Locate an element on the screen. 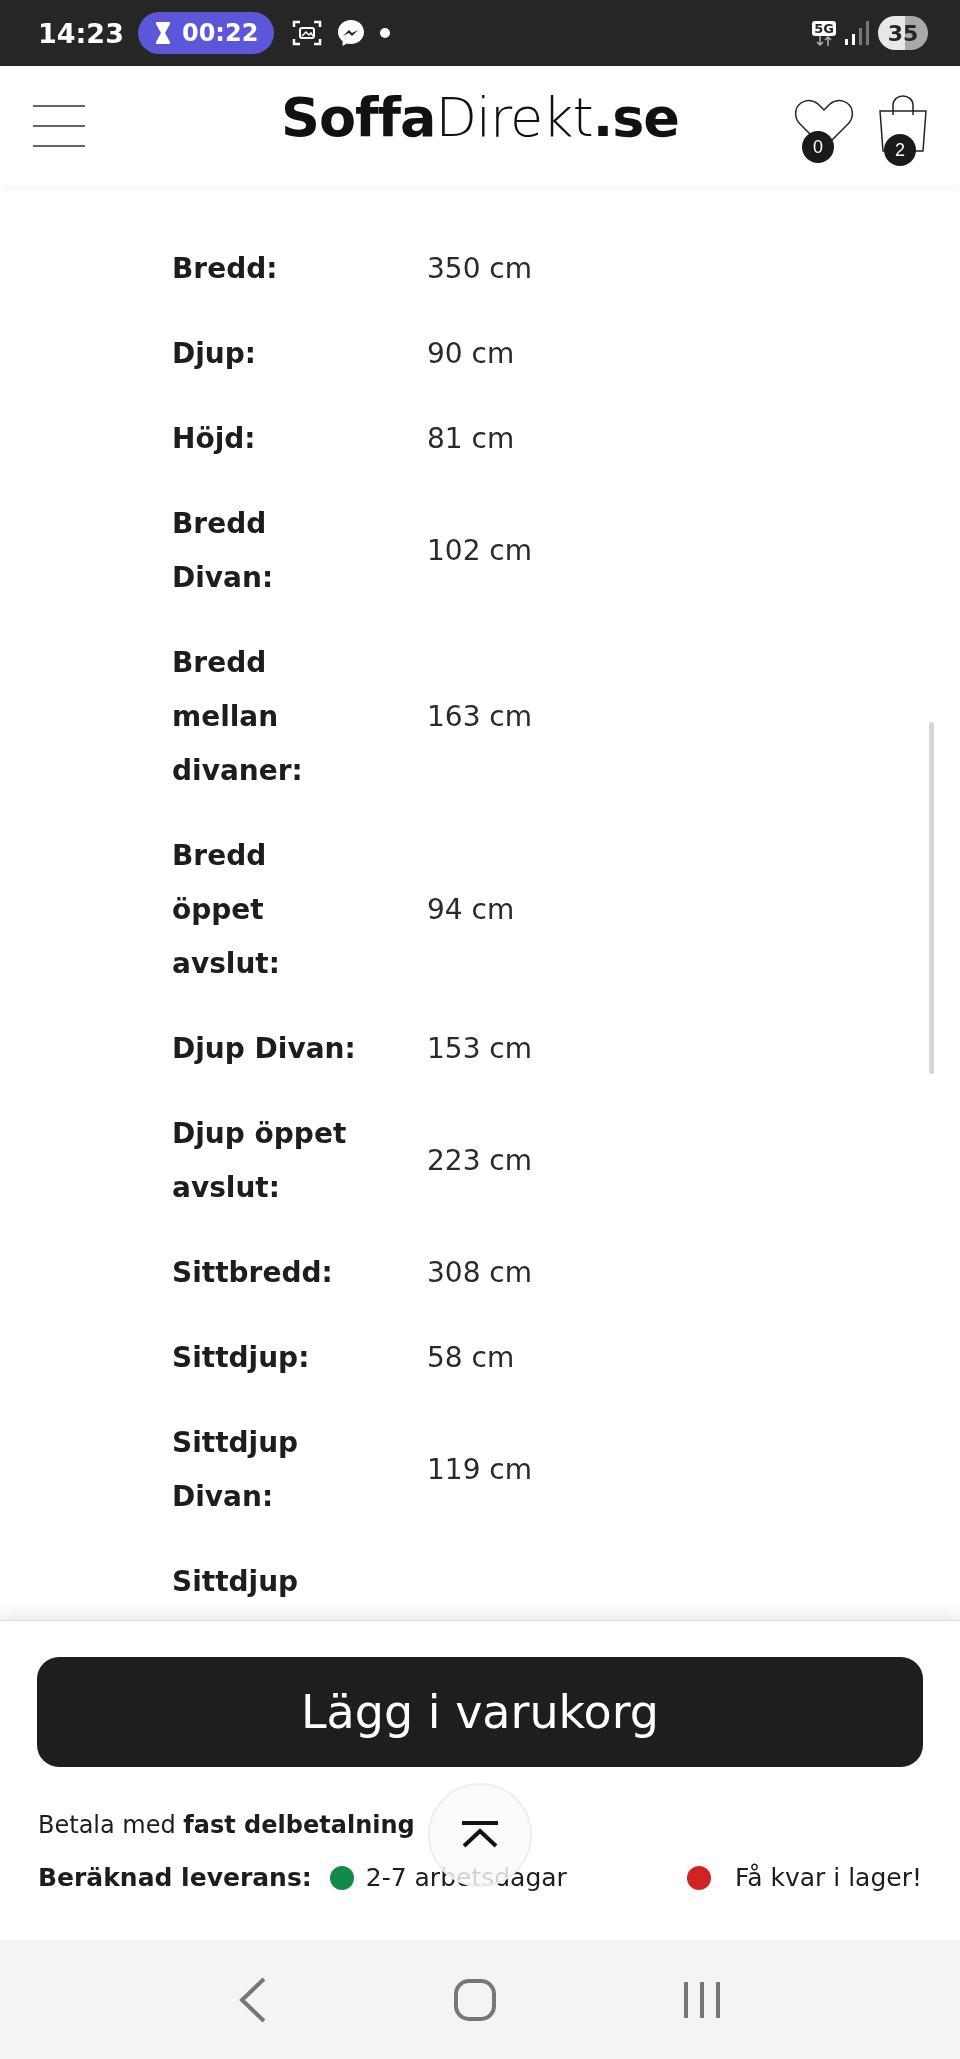  dot-icon is located at coordinates (385, 33).